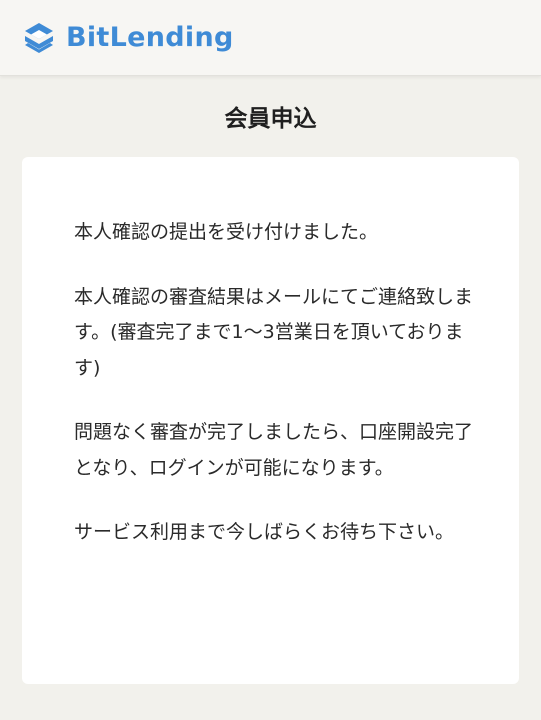 The width and height of the screenshot is (541, 720). What do you see at coordinates (150, 37) in the screenshot?
I see `logo-text: BitLending` at bounding box center [150, 37].